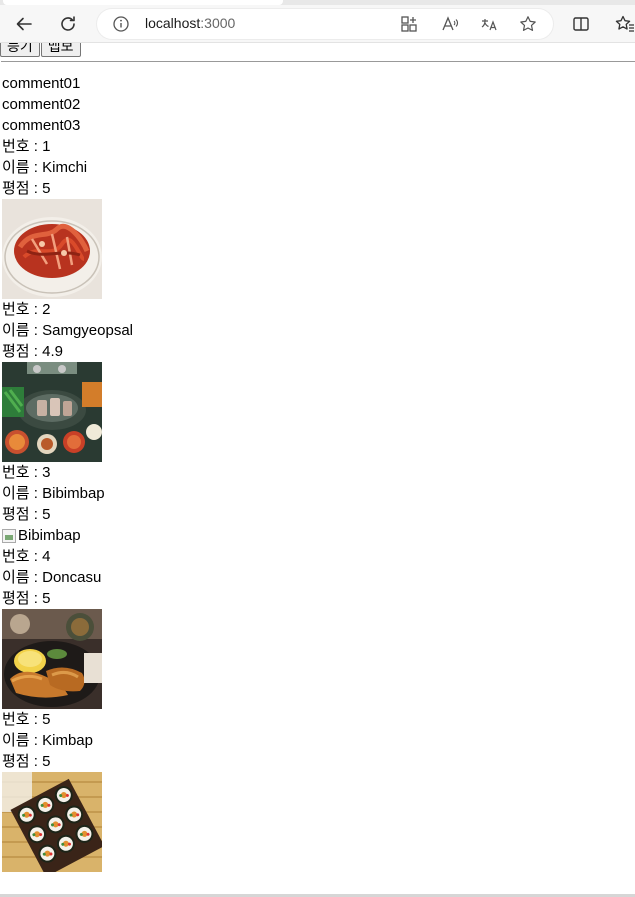 The height and width of the screenshot is (897, 635). Describe the element at coordinates (41, 104) in the screenshot. I see `comment-item: comment02` at that location.